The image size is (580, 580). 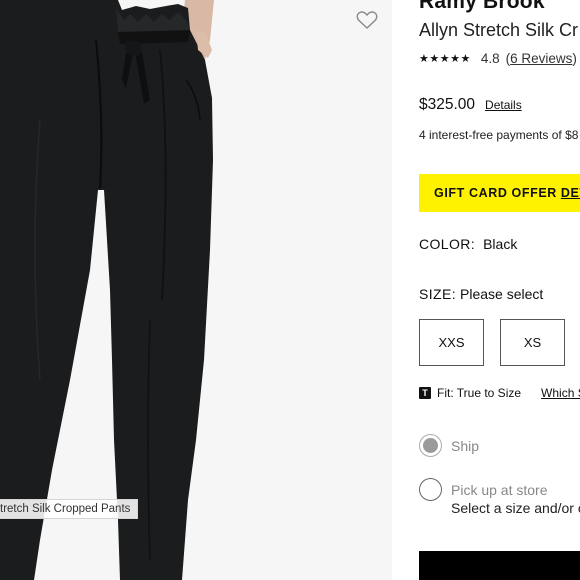 What do you see at coordinates (482, 7) in the screenshot?
I see `brand-name: Ramy Brook` at bounding box center [482, 7].